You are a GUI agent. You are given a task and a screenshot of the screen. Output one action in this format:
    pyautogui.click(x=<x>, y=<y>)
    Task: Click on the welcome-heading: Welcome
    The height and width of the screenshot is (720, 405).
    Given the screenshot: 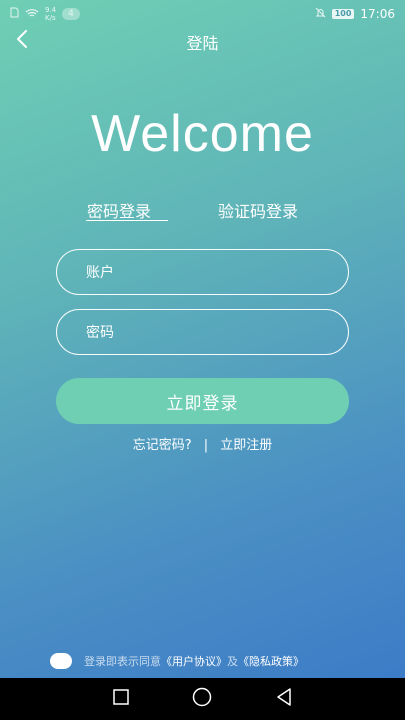 What is the action you would take?
    pyautogui.click(x=202, y=134)
    